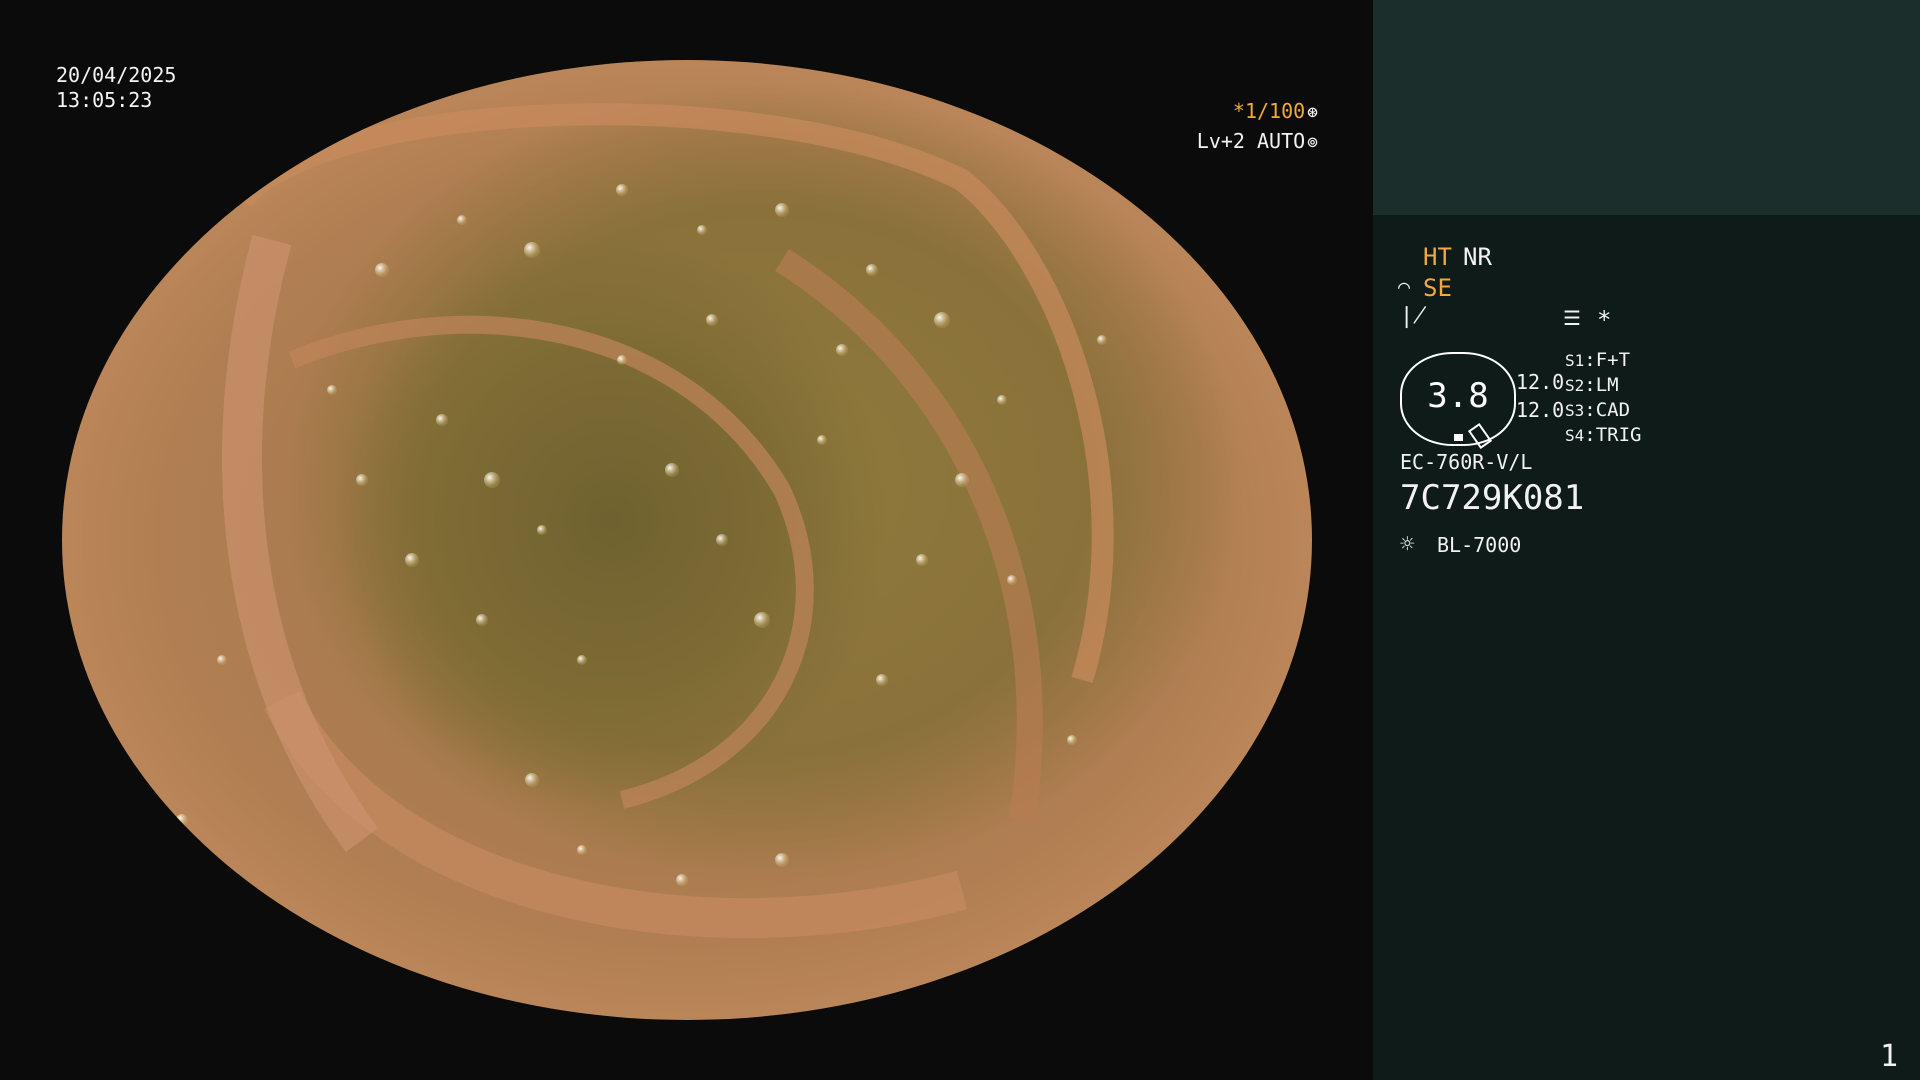  I want to click on time-text: 13:05:23, so click(104, 100).